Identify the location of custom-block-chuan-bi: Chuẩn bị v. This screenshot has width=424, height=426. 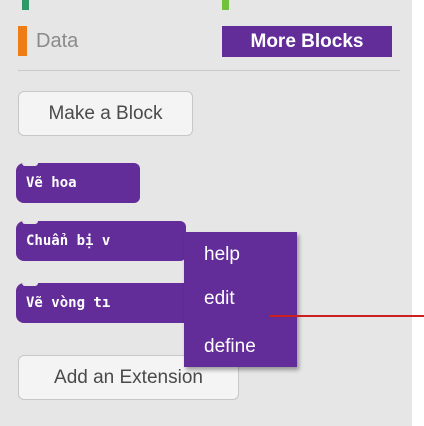
(101, 241).